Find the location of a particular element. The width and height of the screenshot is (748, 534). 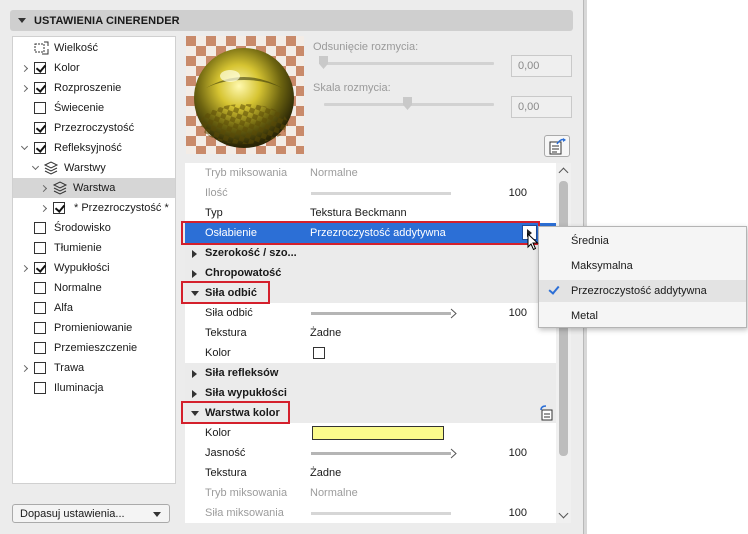

tree-item-bump: Wypukłości is located at coordinates (94, 268).